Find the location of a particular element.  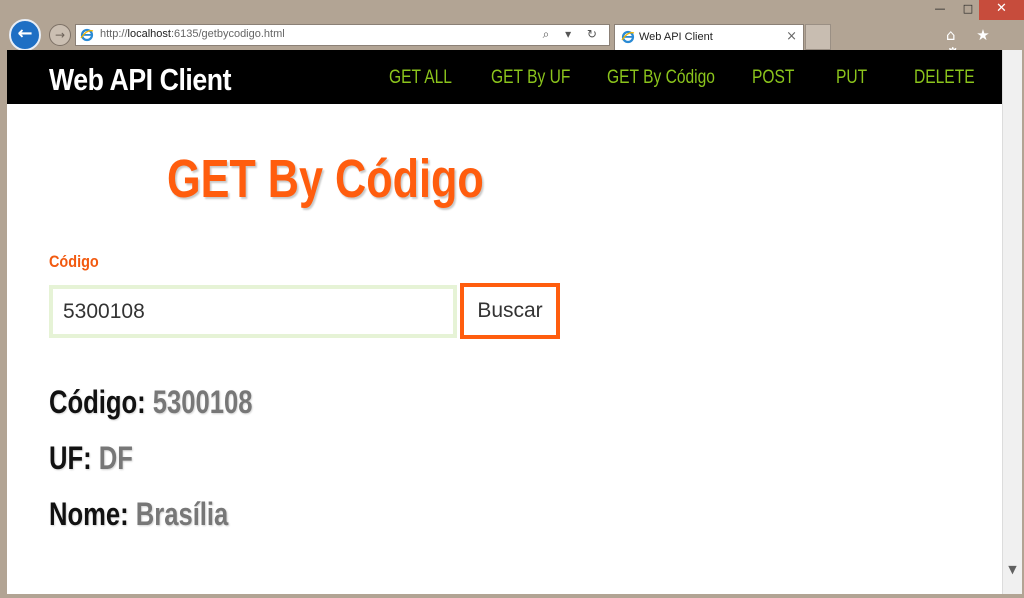

vertical-scrollbar: ▼ is located at coordinates (1012, 322).